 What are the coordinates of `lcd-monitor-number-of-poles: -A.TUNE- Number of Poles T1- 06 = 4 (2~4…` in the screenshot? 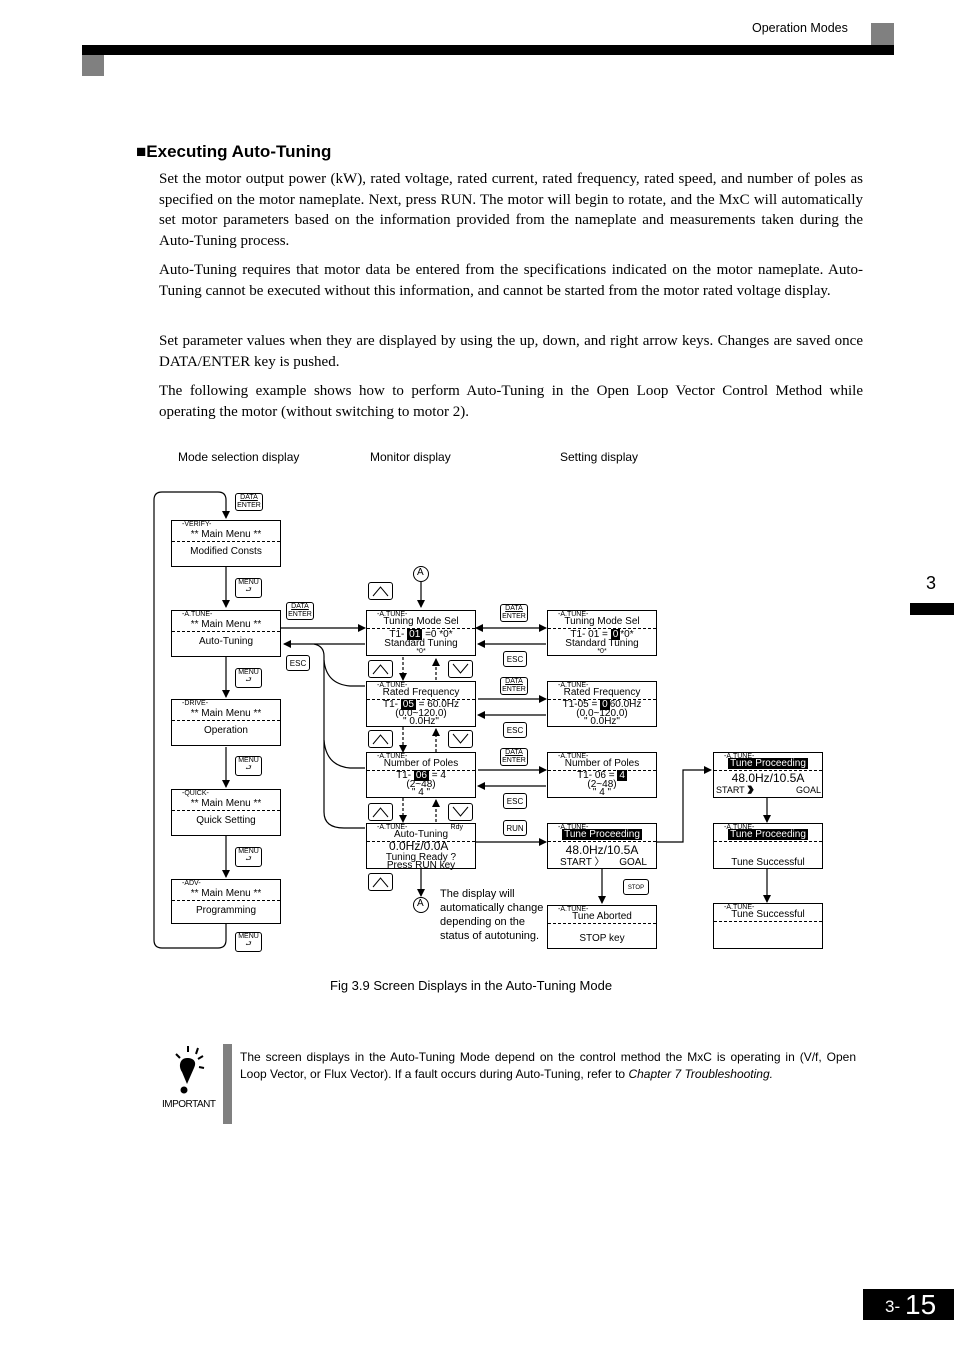 It's located at (421, 775).